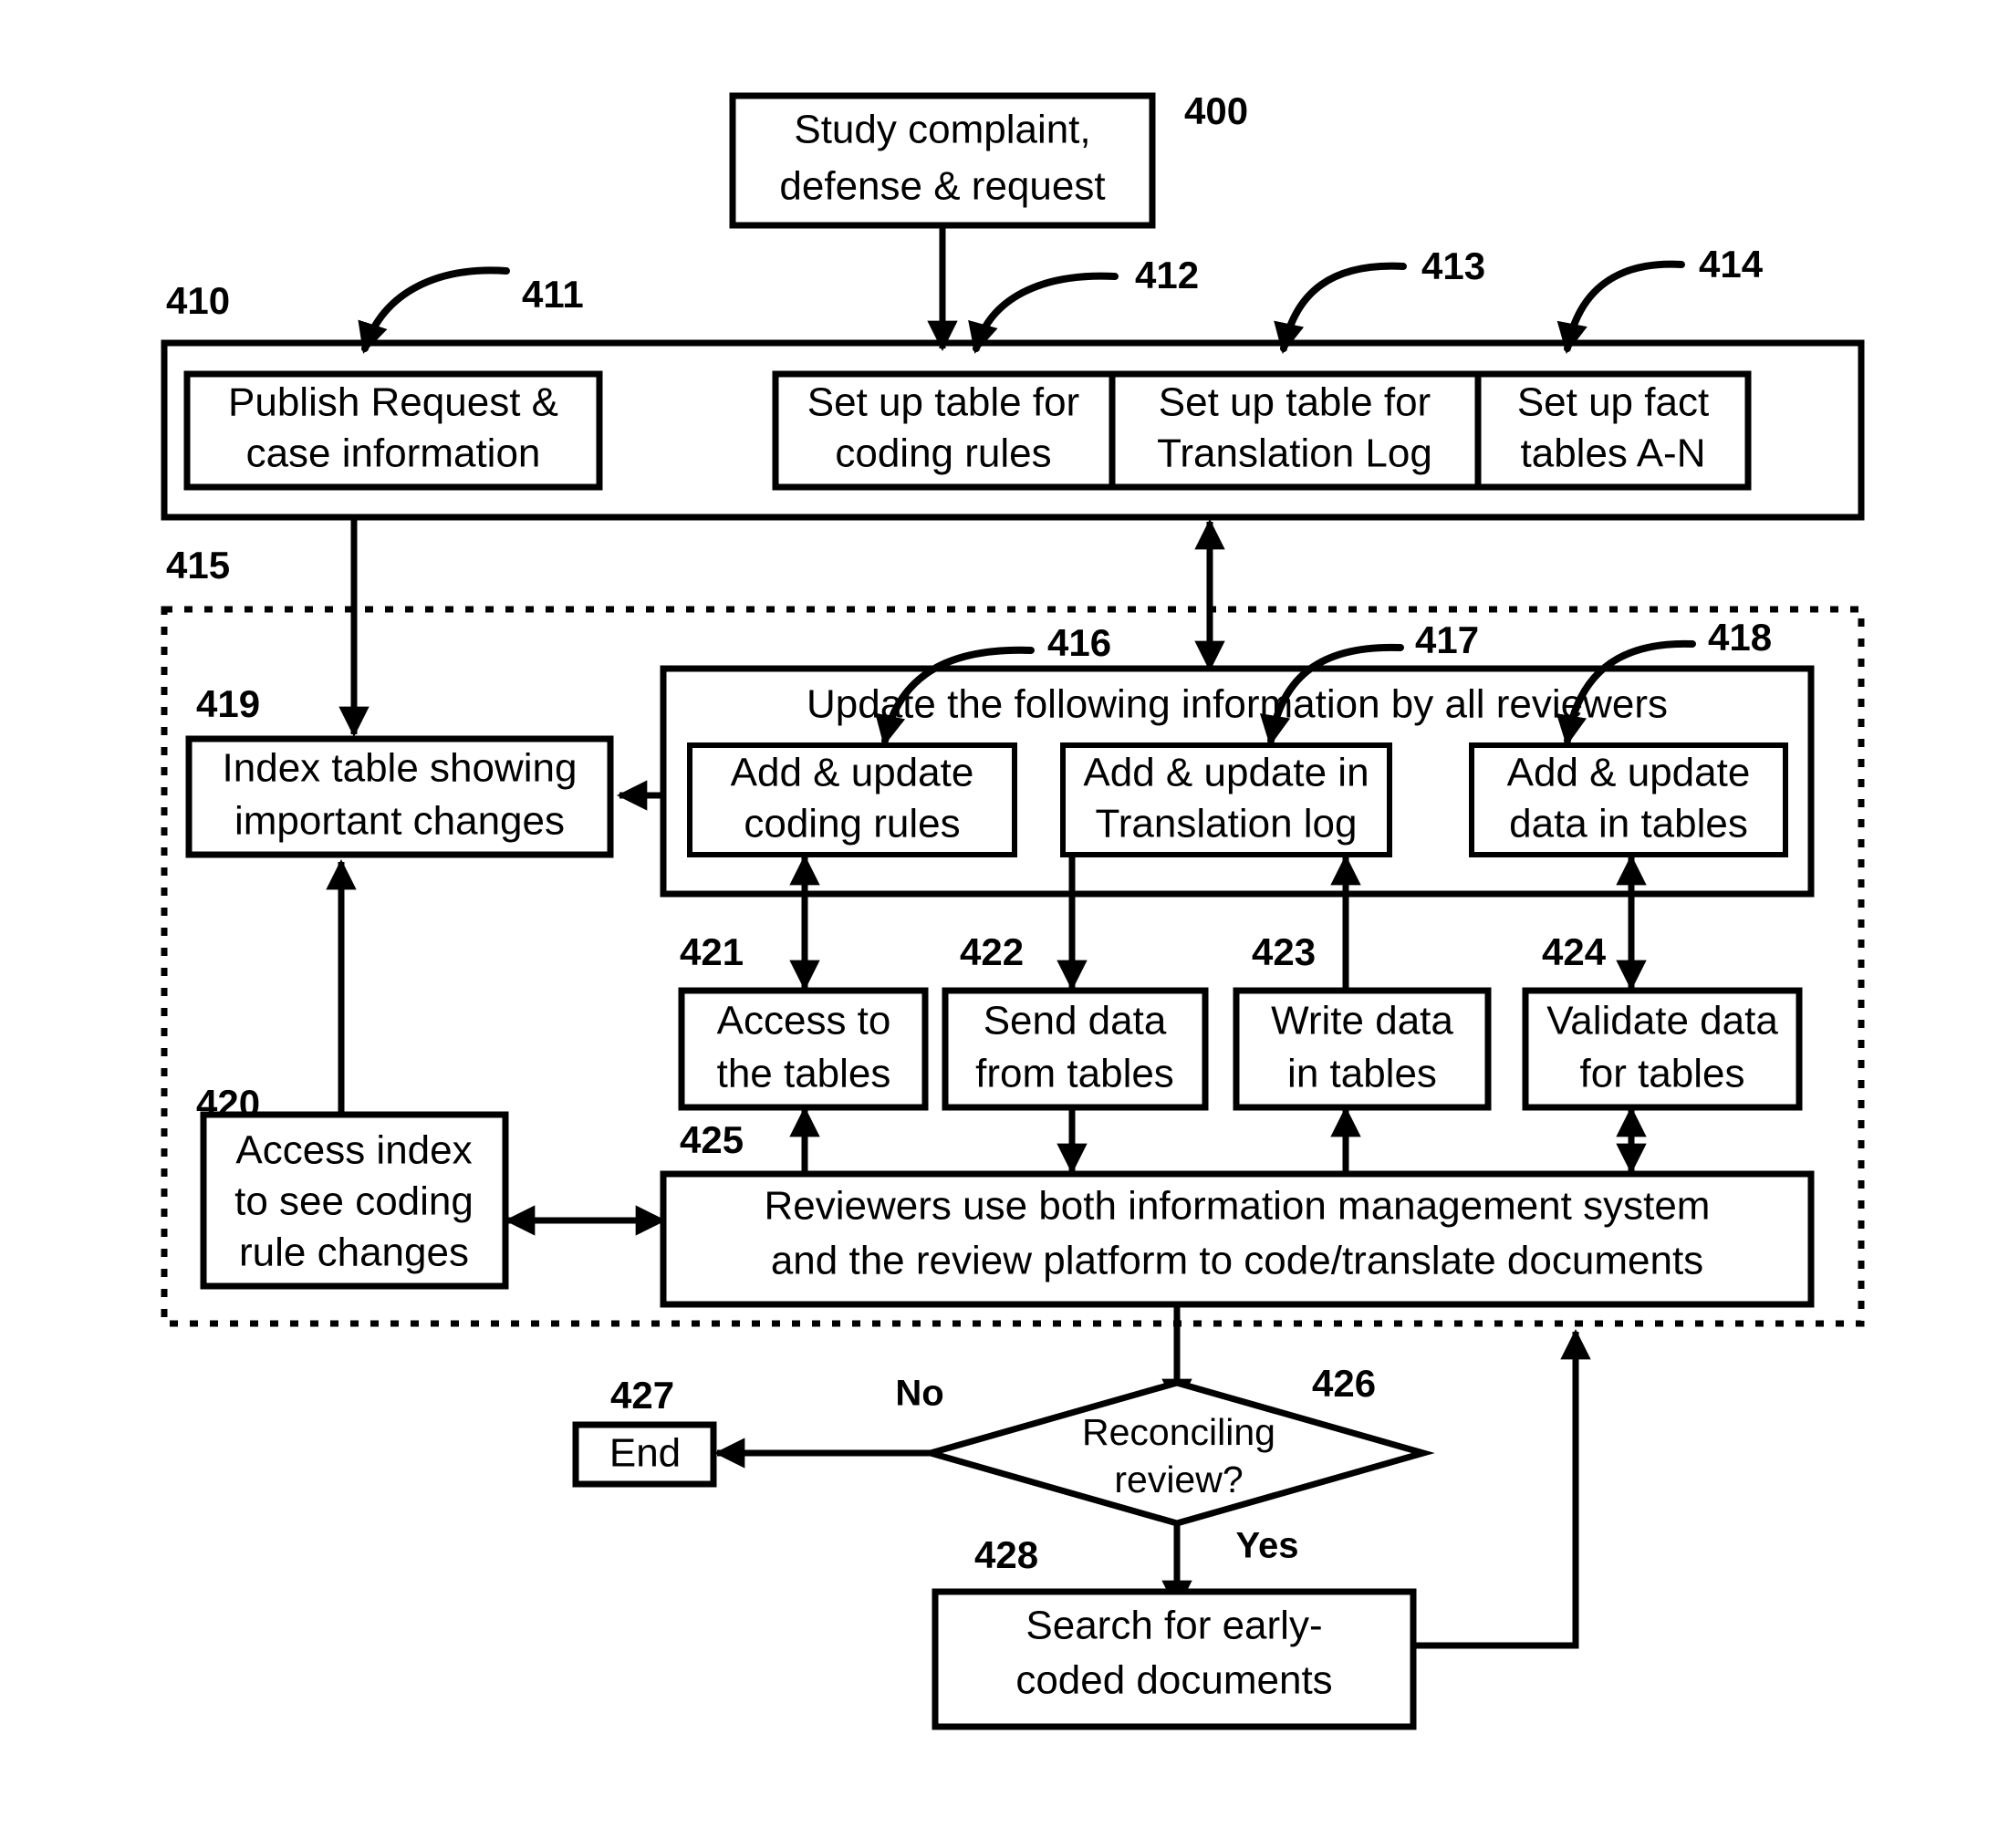 The image size is (2009, 1848). I want to click on ref-label-421: 421, so click(712, 952).